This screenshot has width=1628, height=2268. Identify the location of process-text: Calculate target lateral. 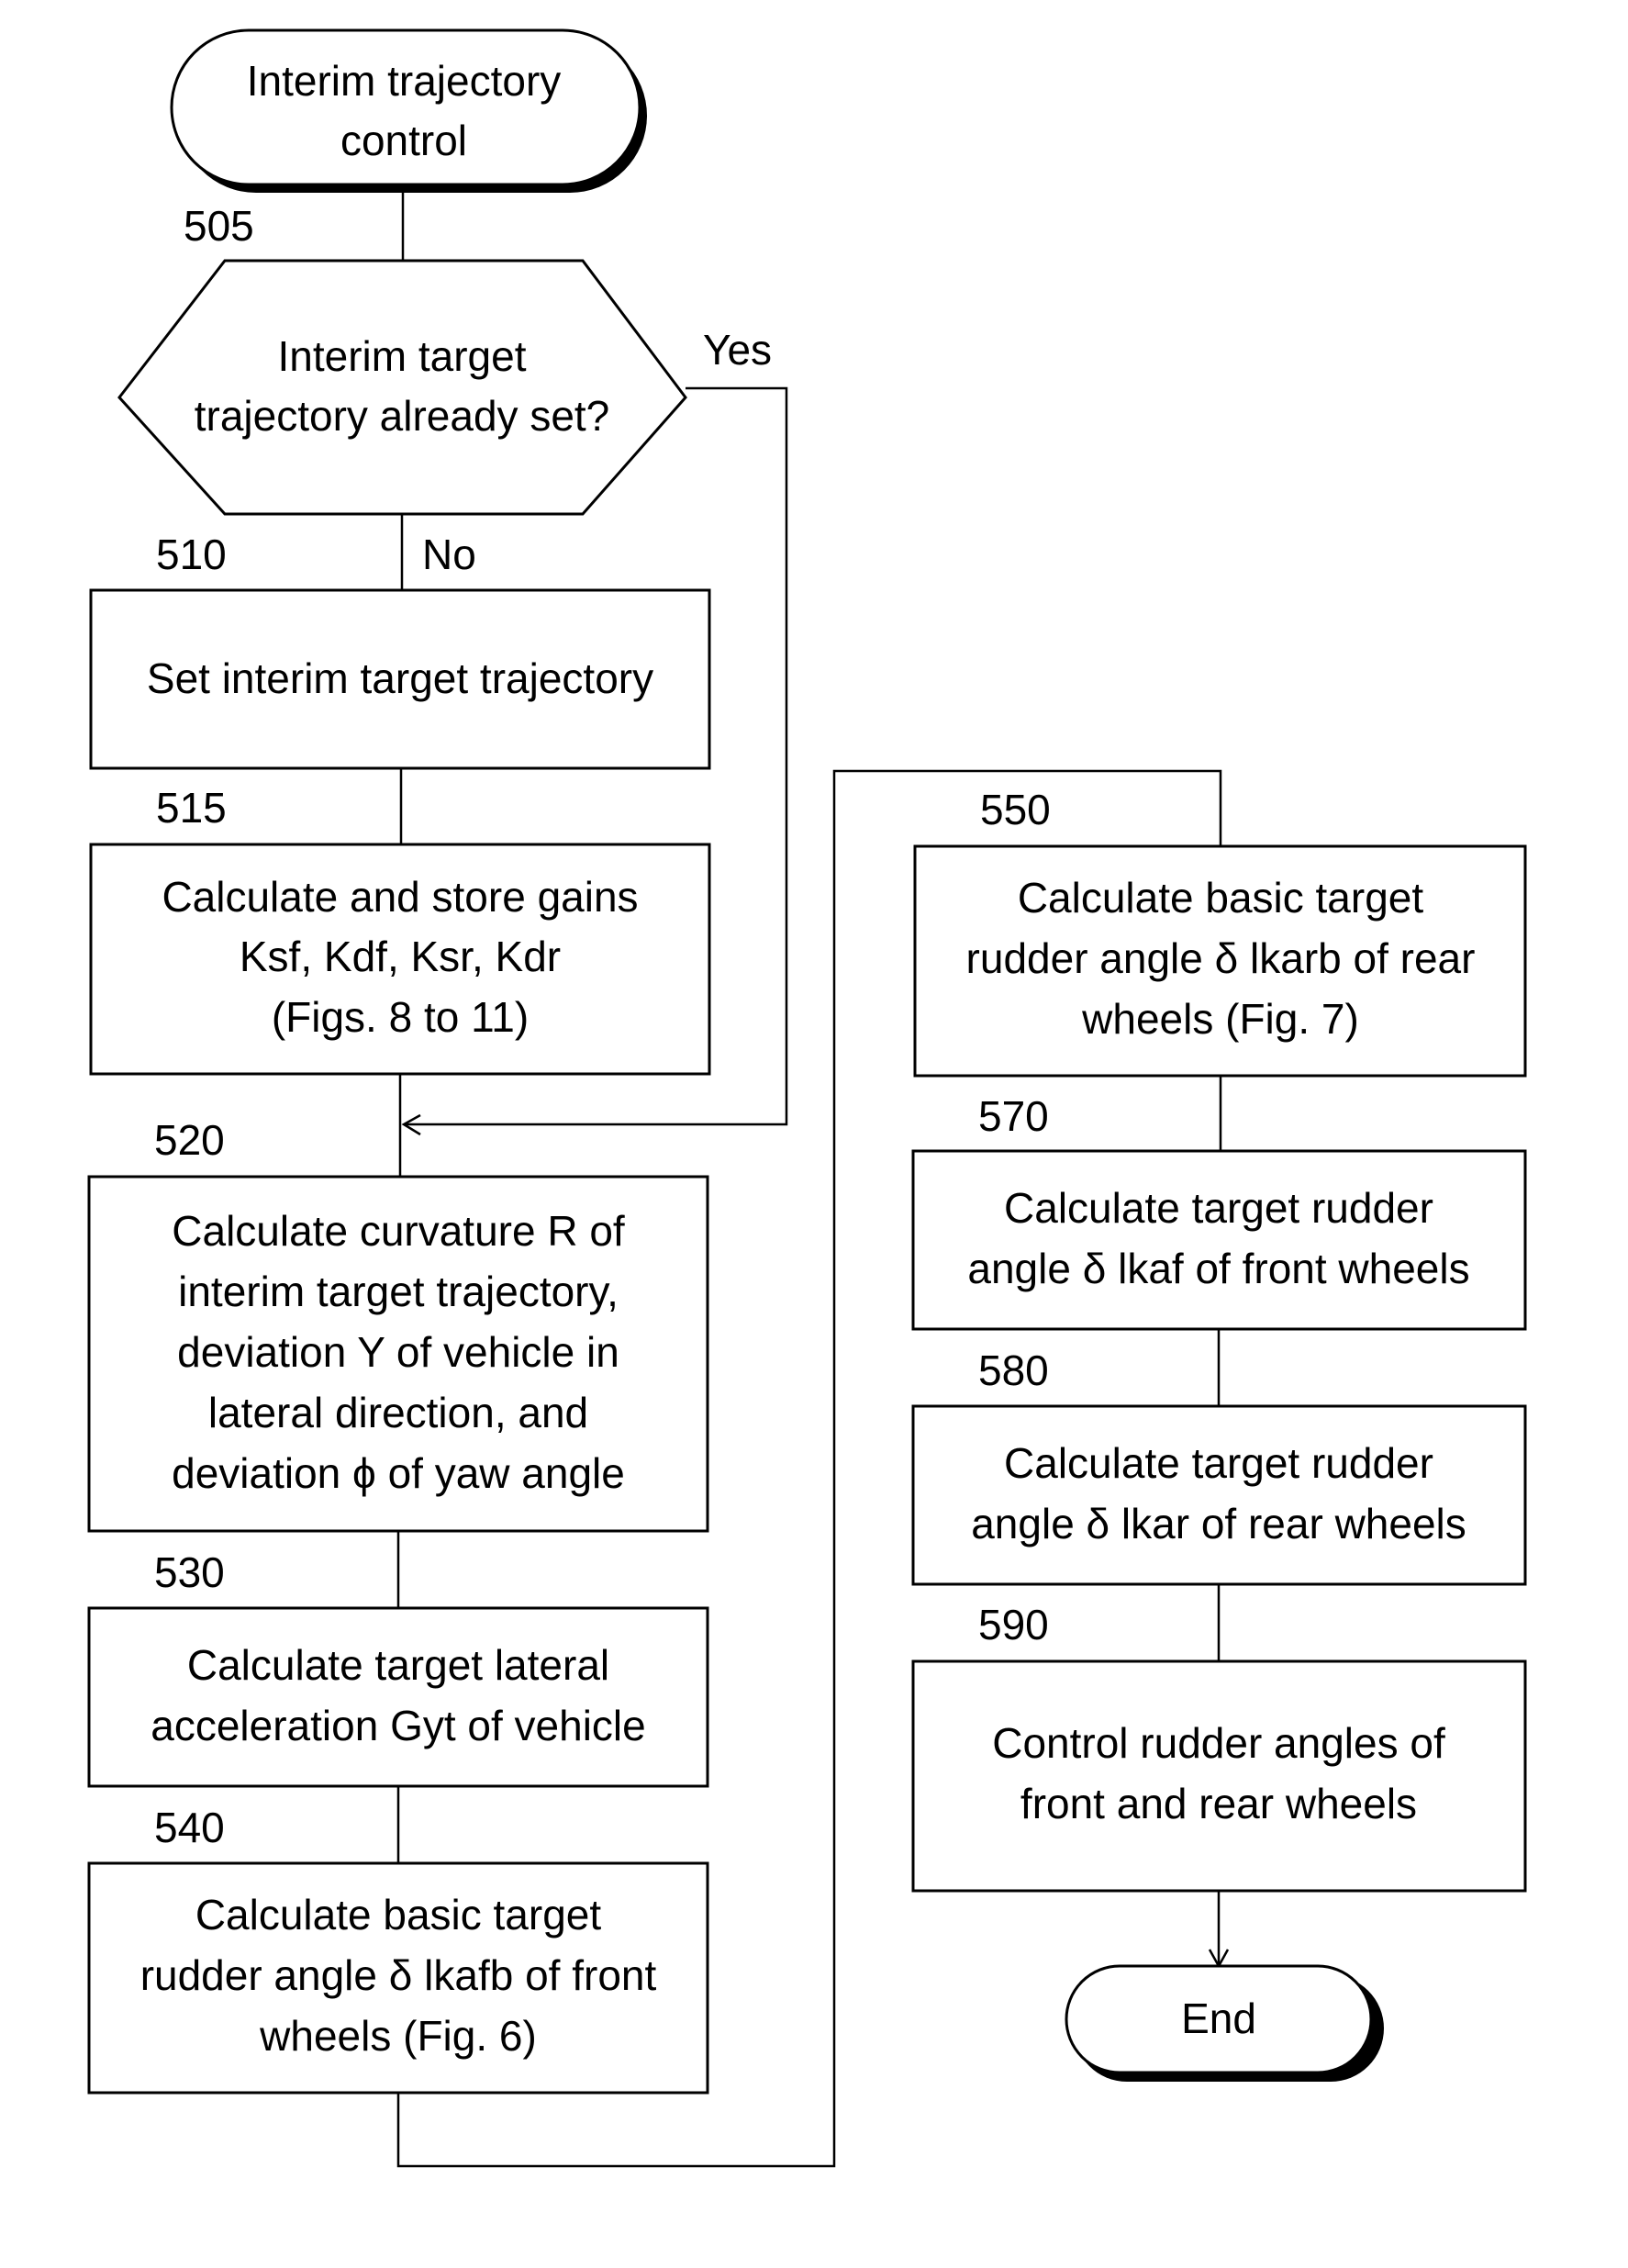
(398, 1665).